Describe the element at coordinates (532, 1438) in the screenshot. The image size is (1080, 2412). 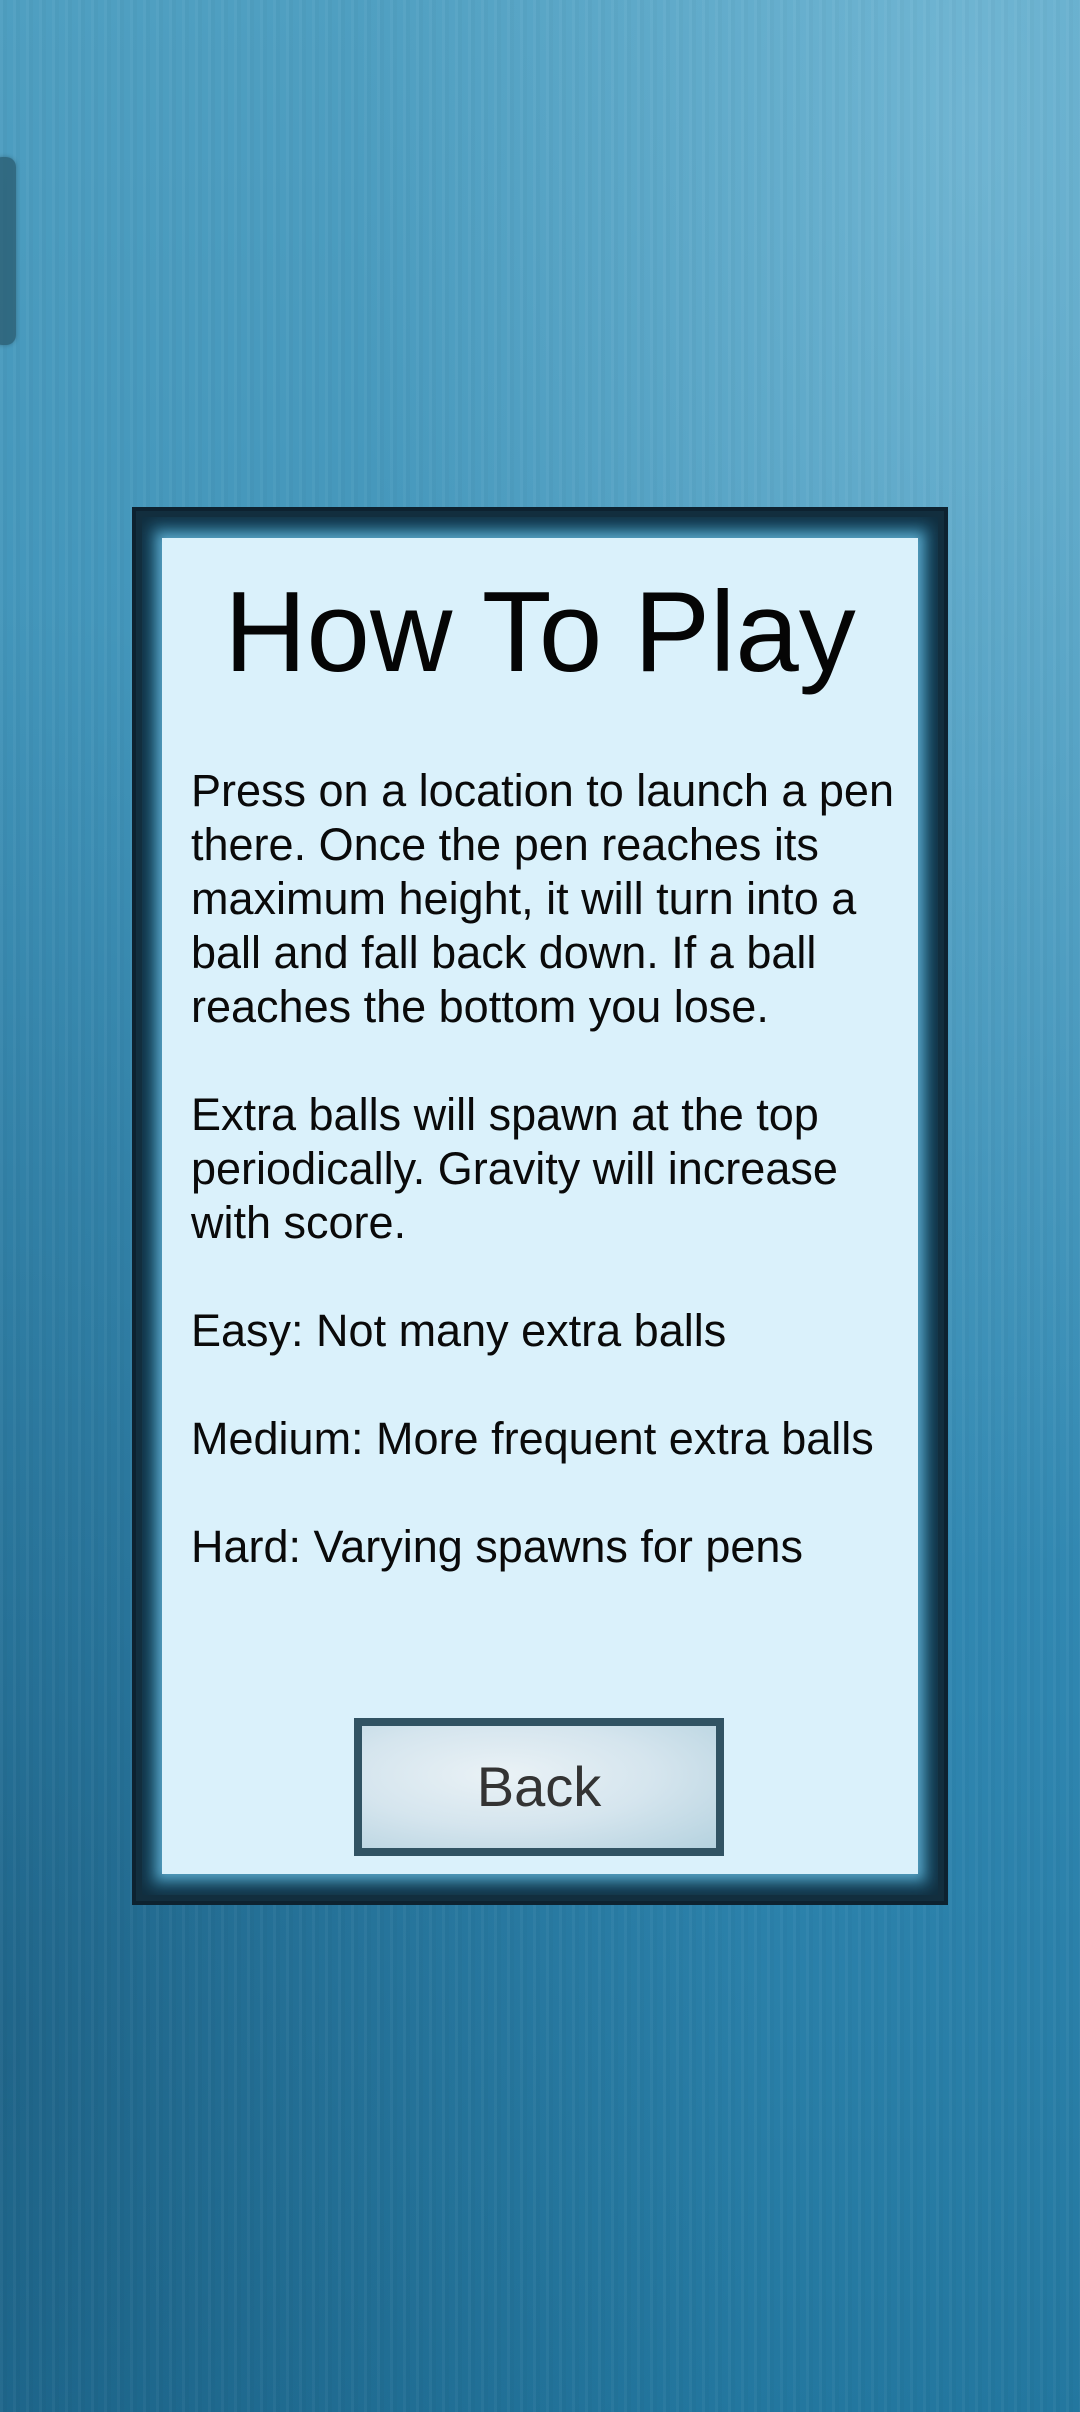
I see `difficulty-medium-description: Medium: More frequent extra balls` at that location.